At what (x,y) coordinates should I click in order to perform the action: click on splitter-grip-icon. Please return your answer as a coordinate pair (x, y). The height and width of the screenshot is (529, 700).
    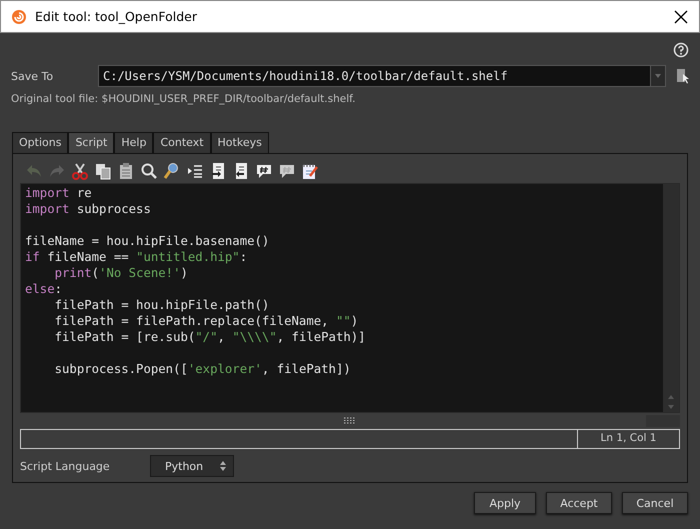
    Looking at the image, I should click on (350, 421).